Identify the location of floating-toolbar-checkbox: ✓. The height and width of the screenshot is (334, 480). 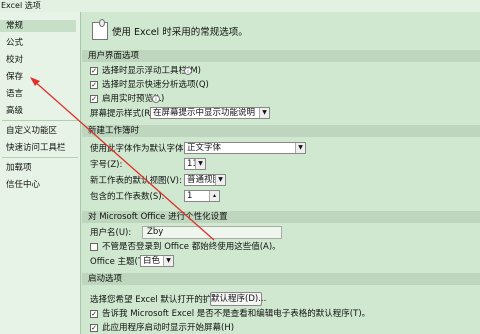
(94, 71).